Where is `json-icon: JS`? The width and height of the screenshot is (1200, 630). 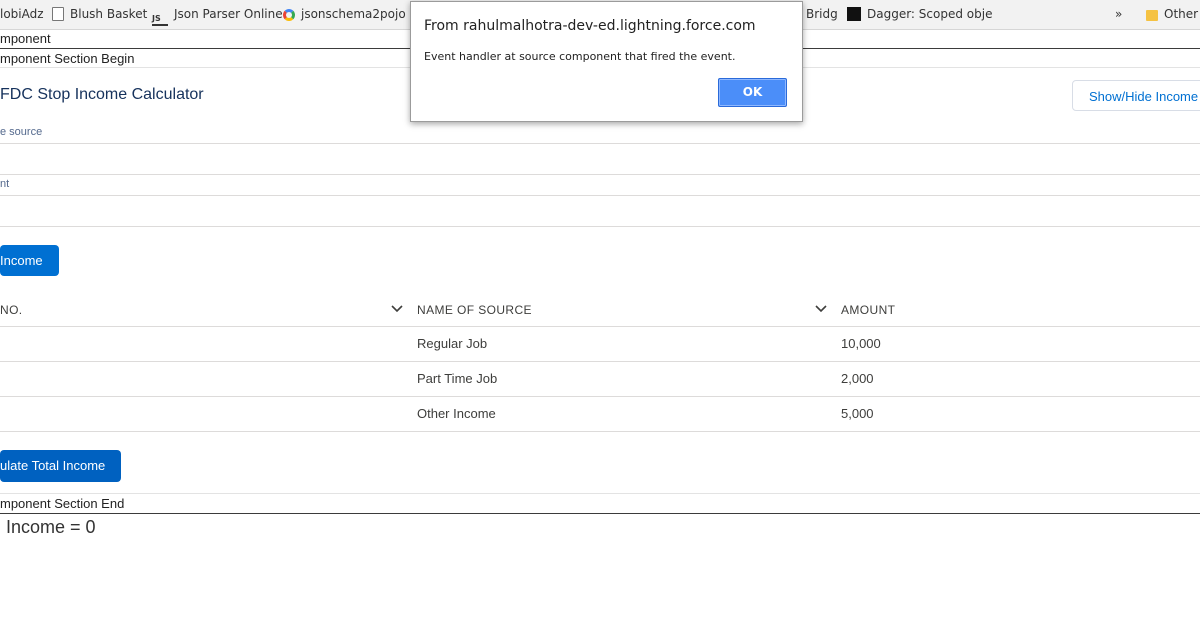
json-icon: JS is located at coordinates (160, 20).